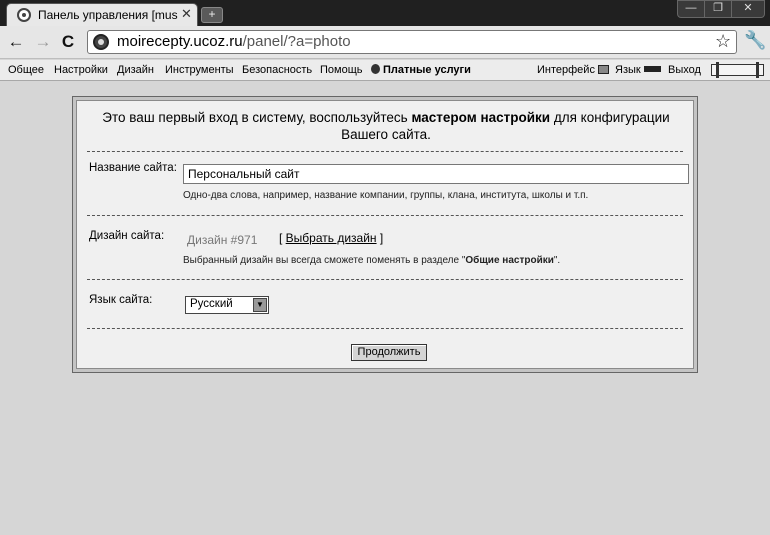 The height and width of the screenshot is (535, 770). I want to click on tab-close-icon: ✕, so click(186, 14).